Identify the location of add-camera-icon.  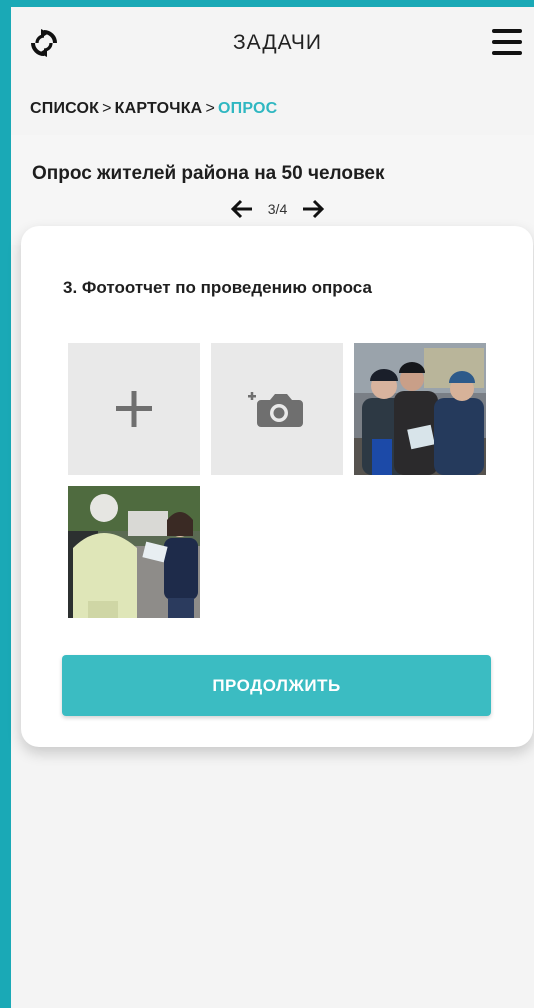
(275, 409).